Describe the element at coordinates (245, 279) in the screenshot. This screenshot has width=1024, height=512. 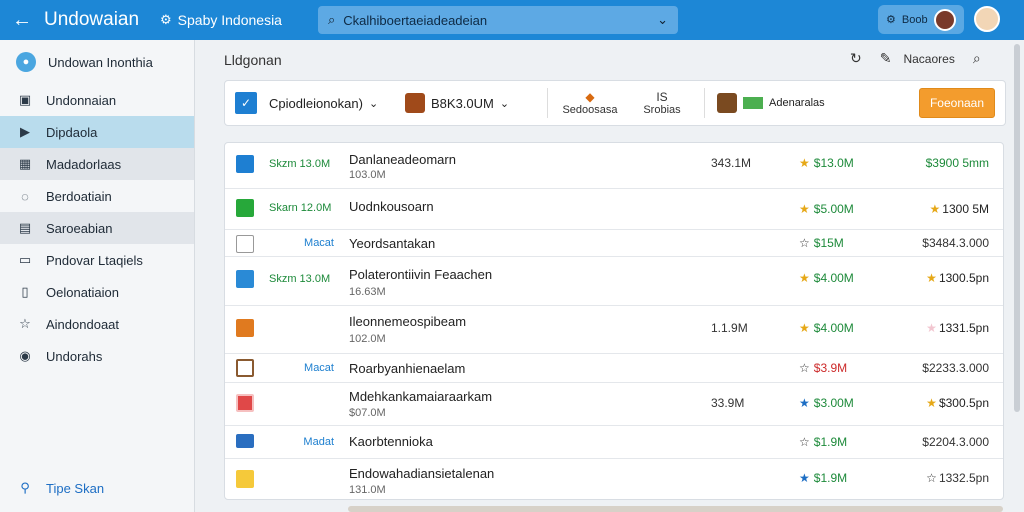
I see `image-icon` at that location.